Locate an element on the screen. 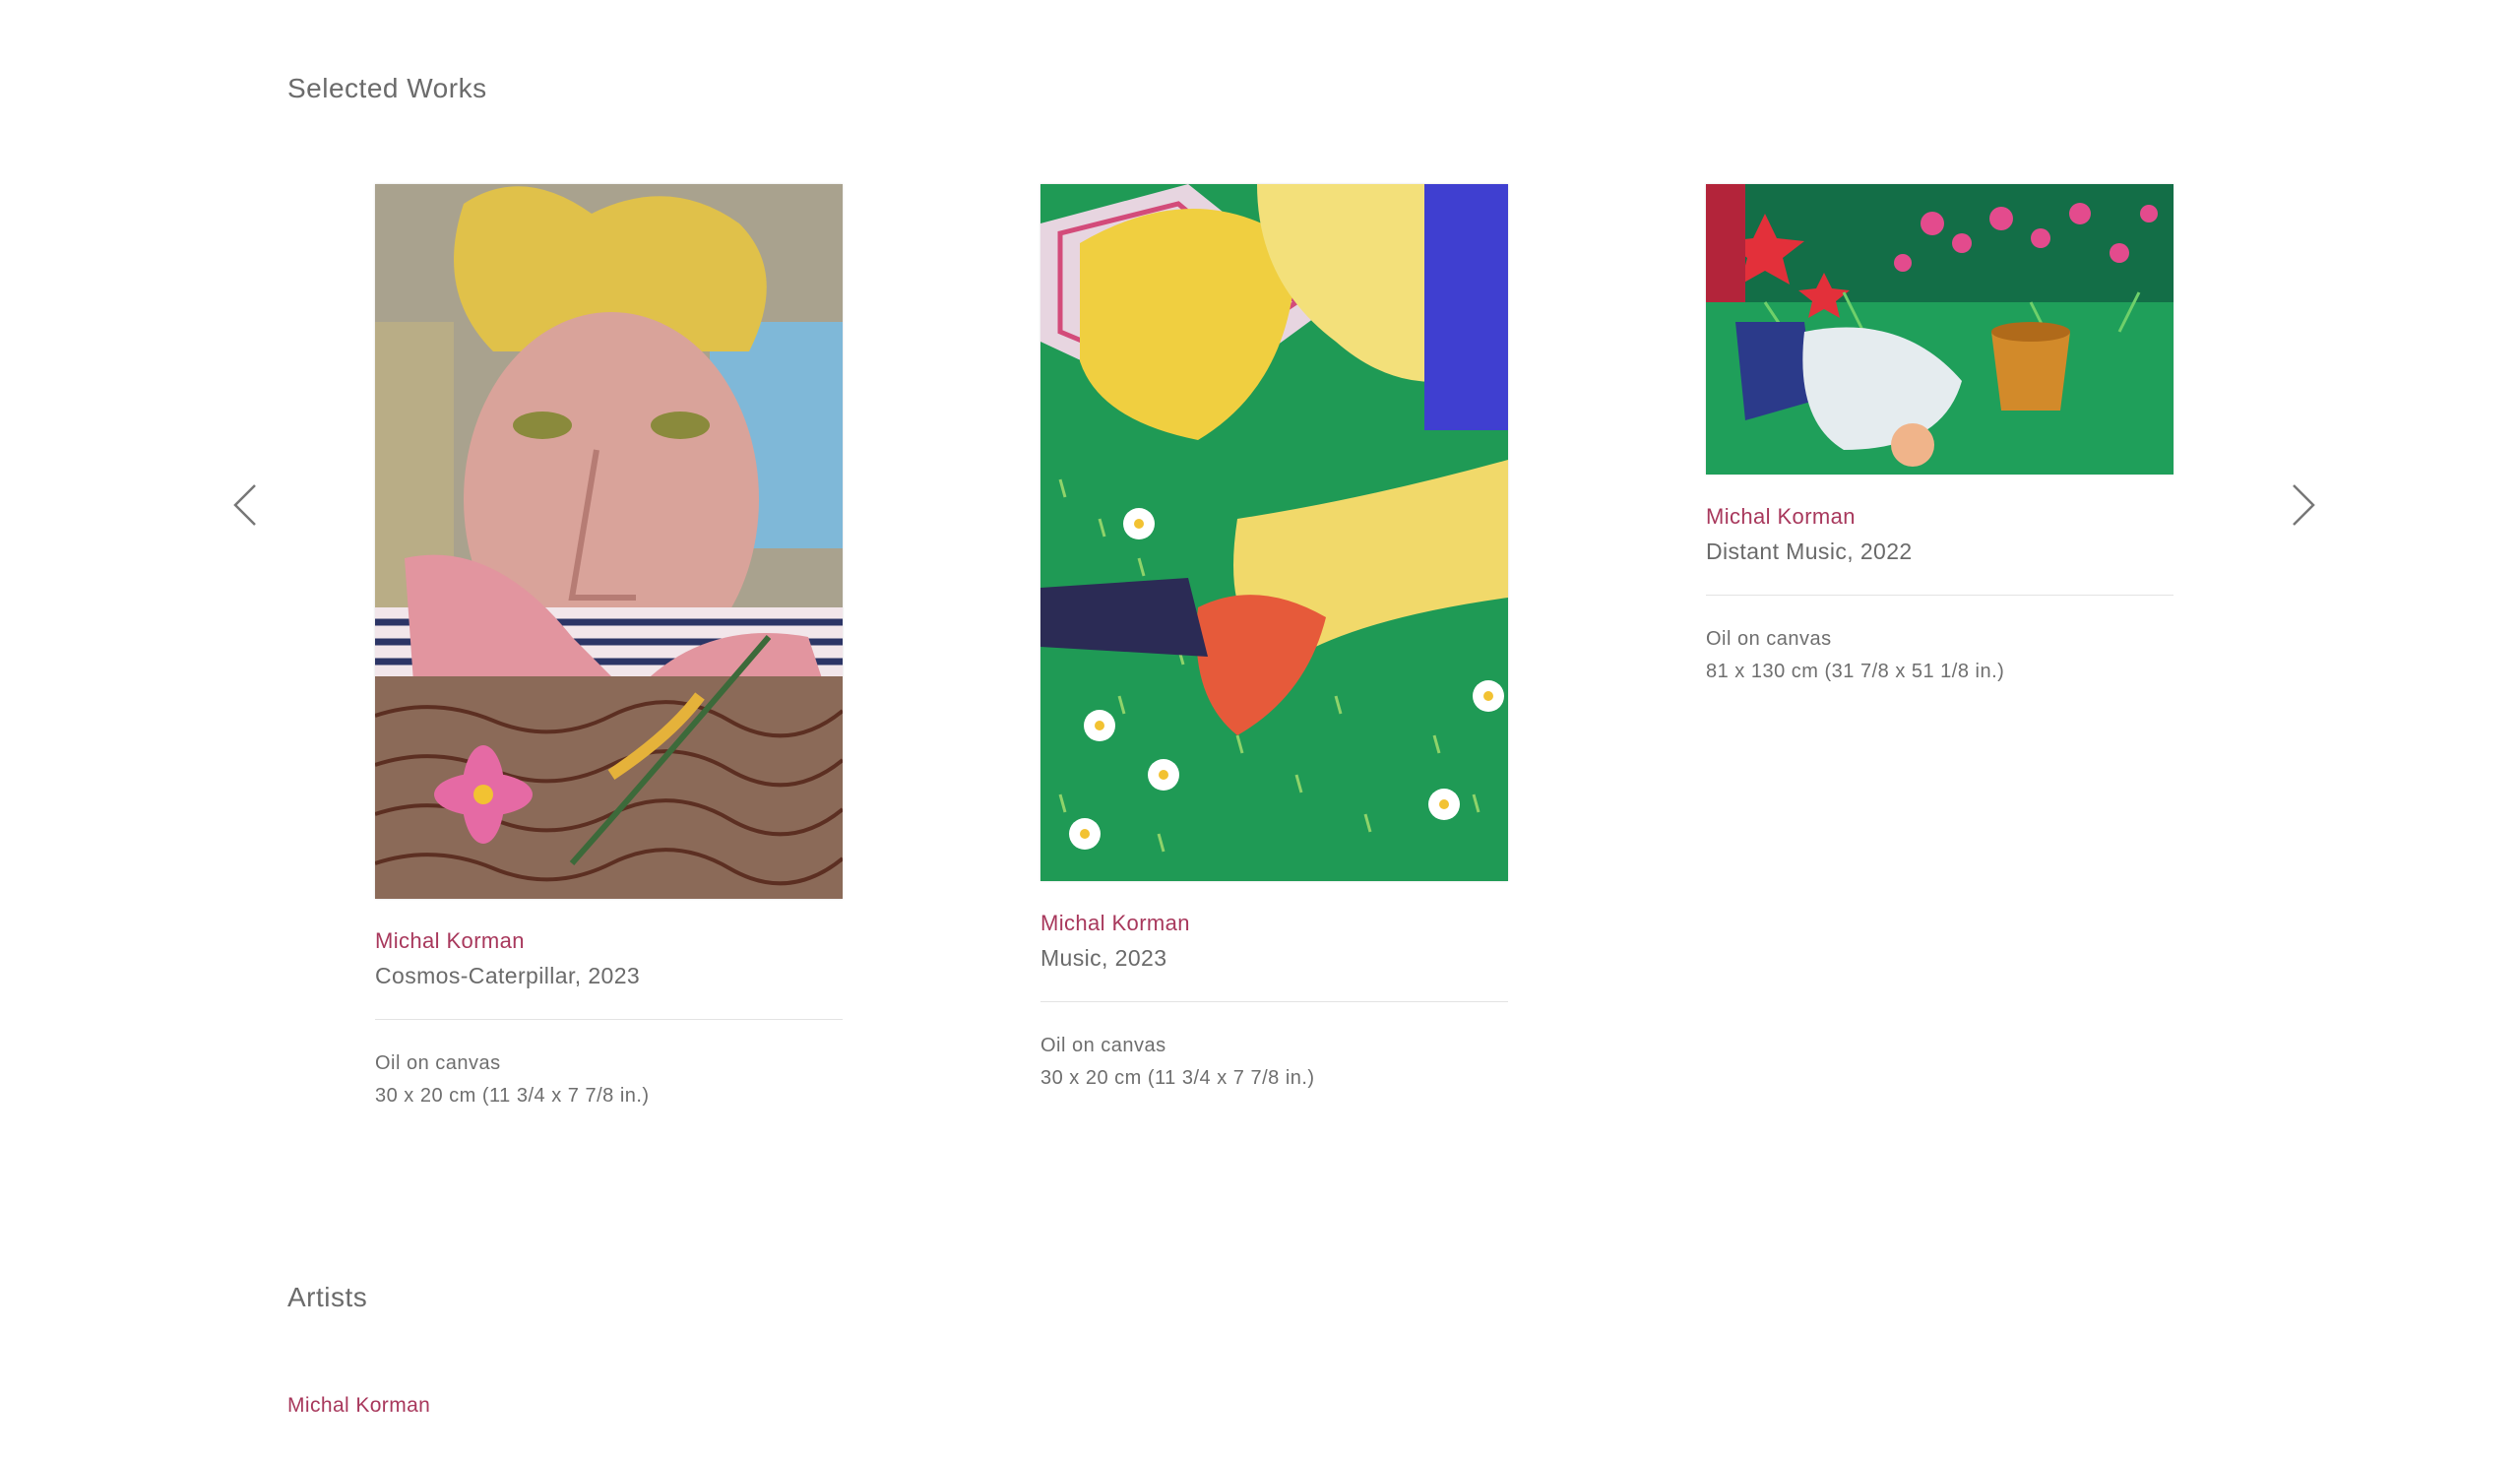  carousel-prev-button is located at coordinates (245, 507).